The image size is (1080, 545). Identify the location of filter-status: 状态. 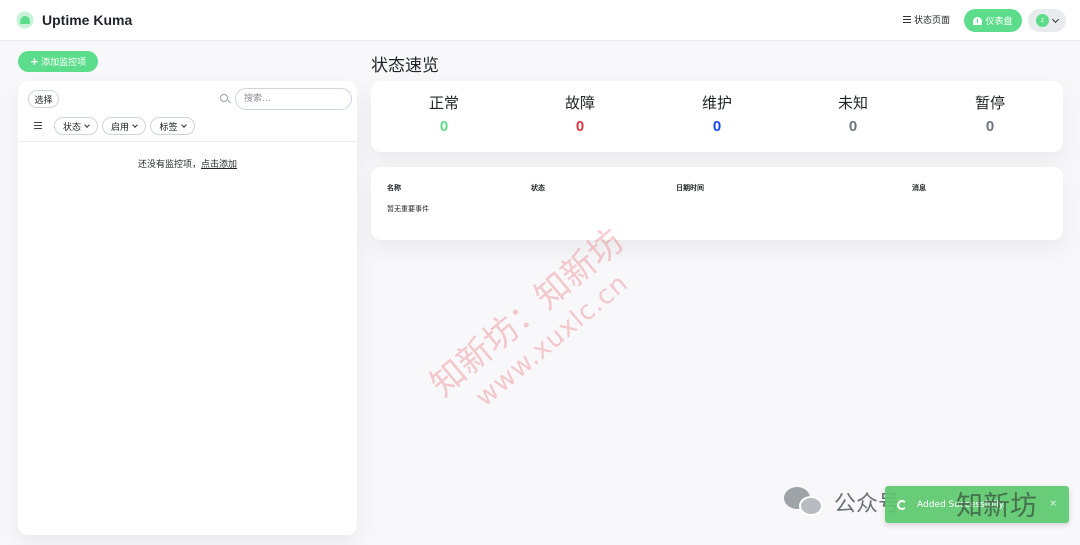
(76, 126).